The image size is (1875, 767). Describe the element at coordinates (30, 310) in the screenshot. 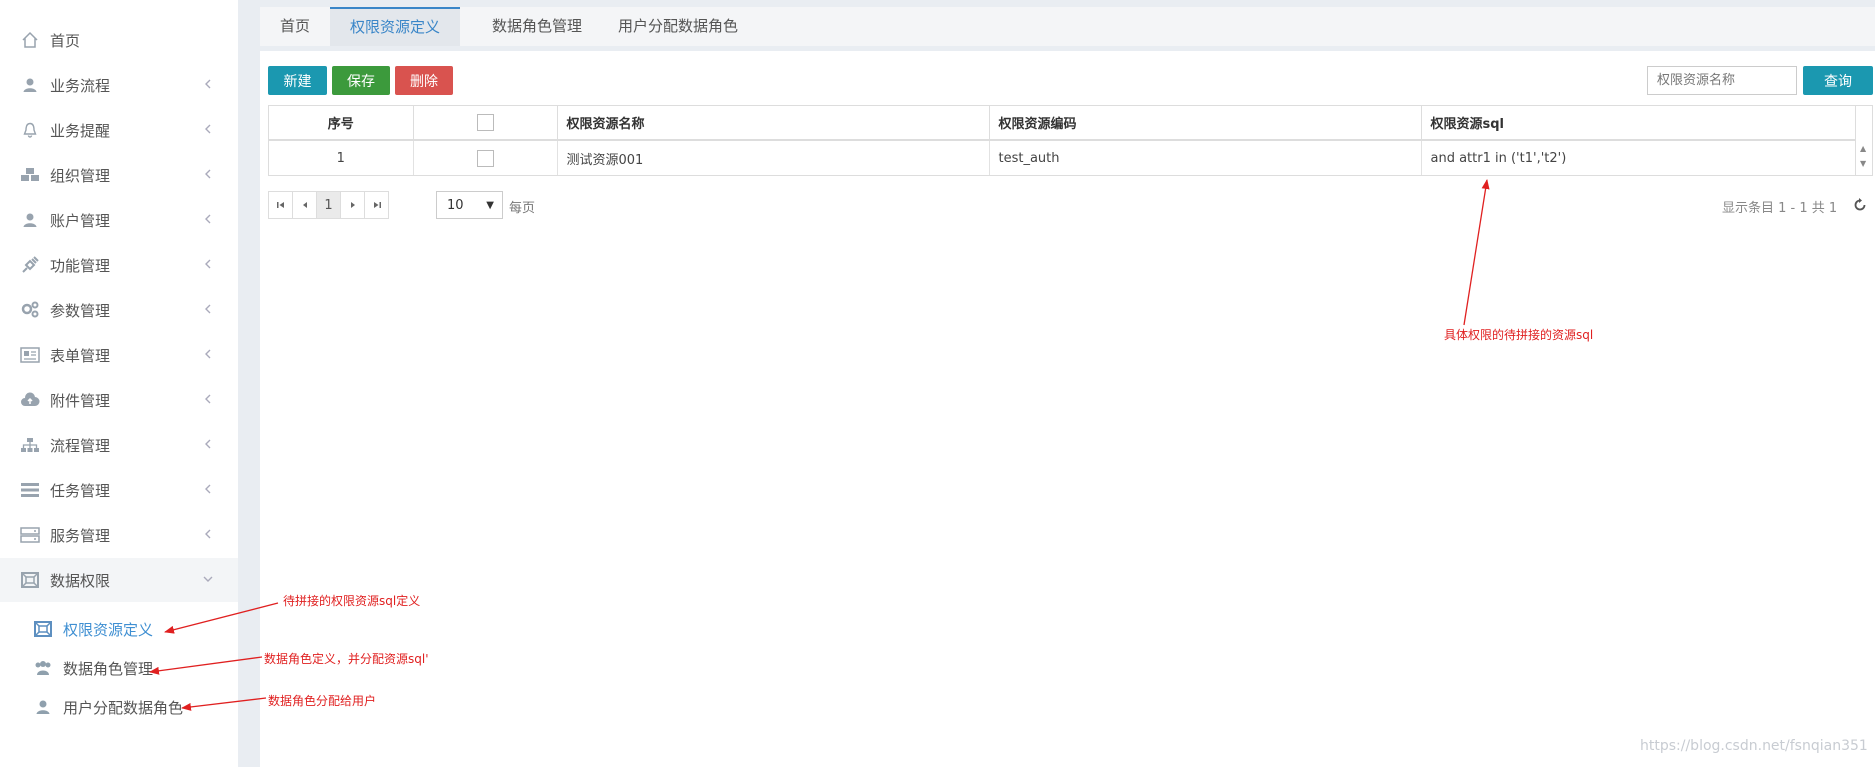

I see `gears-icon` at that location.